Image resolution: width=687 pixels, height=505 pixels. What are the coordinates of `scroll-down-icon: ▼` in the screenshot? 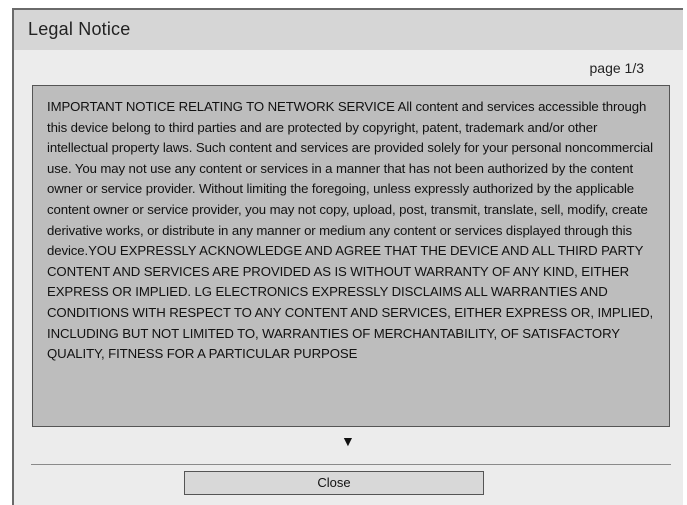 It's located at (348, 441).